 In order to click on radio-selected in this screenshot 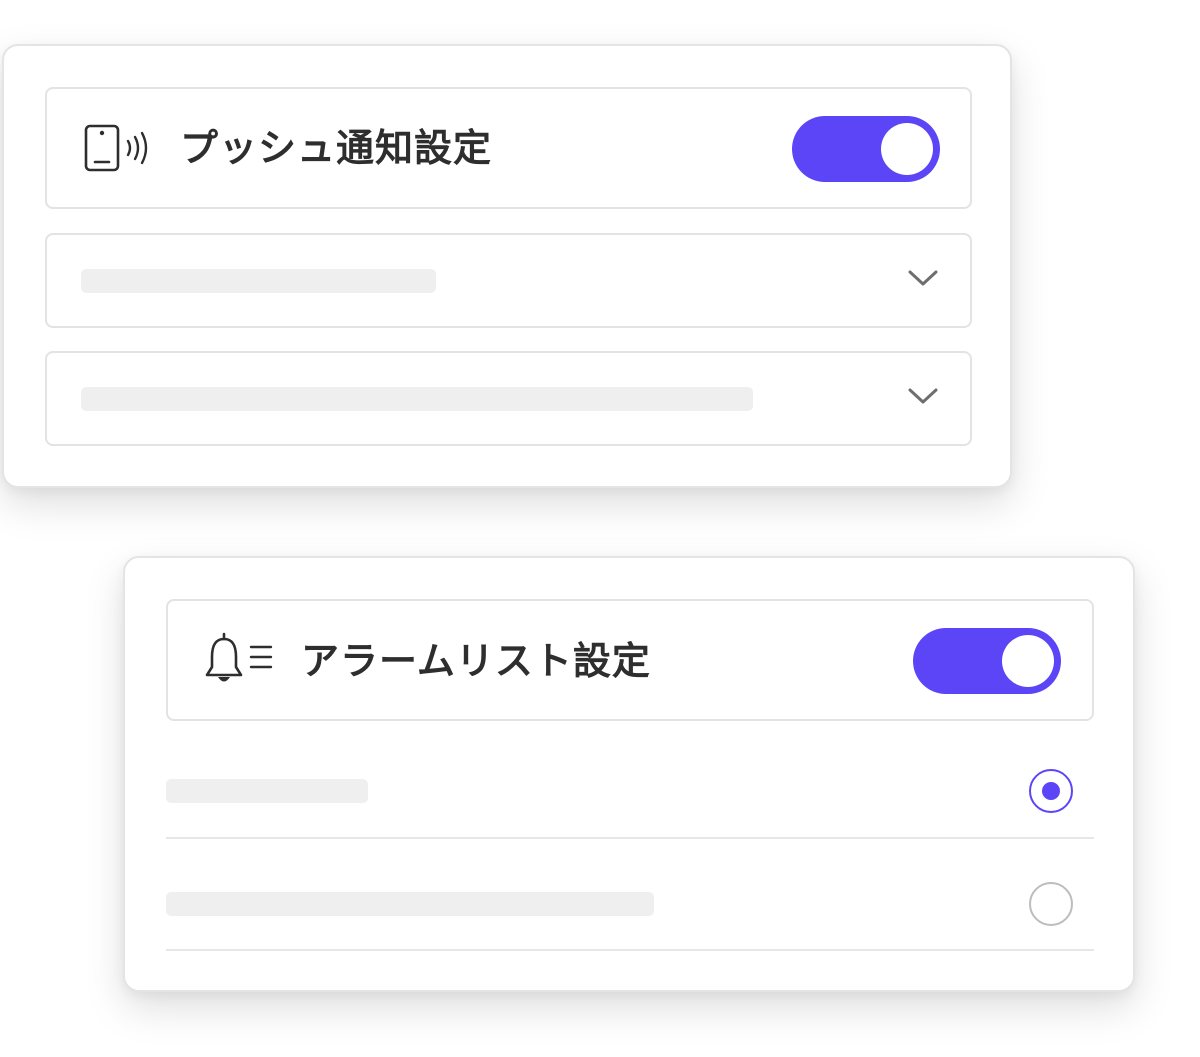, I will do `click(1051, 791)`.